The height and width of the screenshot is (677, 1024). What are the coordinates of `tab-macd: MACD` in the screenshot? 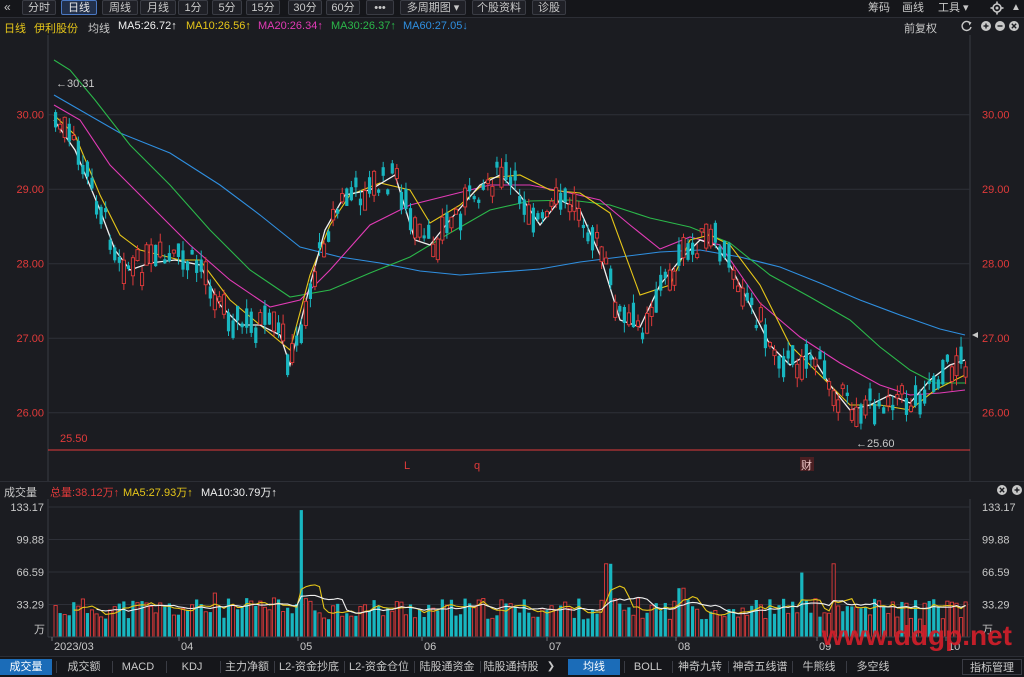 It's located at (138, 667).